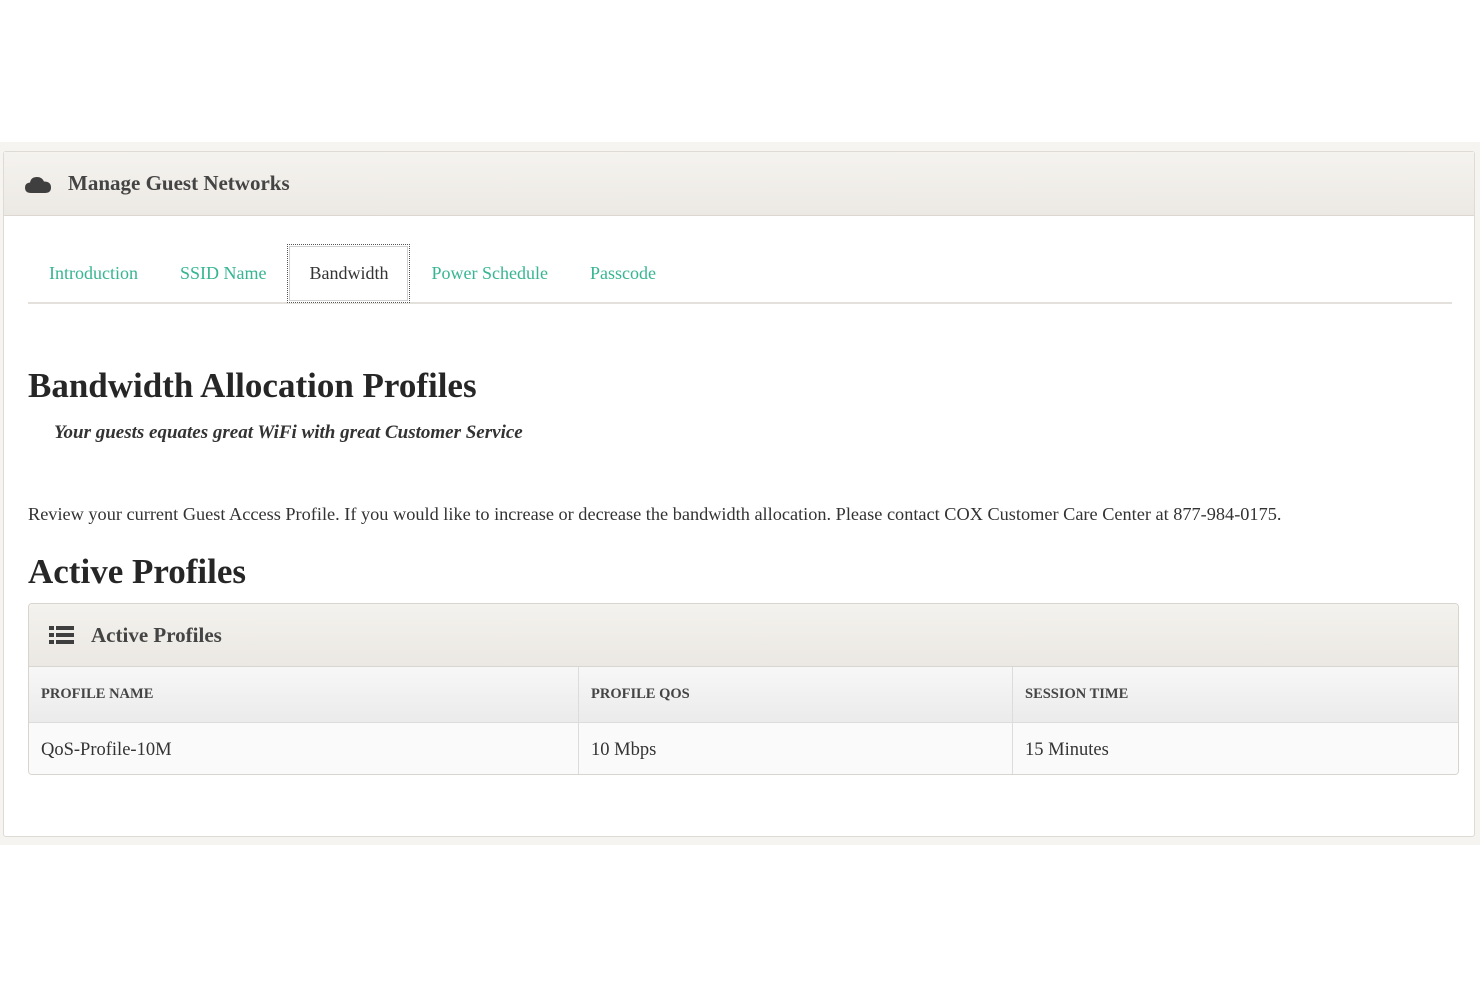 Image resolution: width=1480 pixels, height=987 pixels. I want to click on cell-profile-name: QoS-Profile-10M, so click(304, 748).